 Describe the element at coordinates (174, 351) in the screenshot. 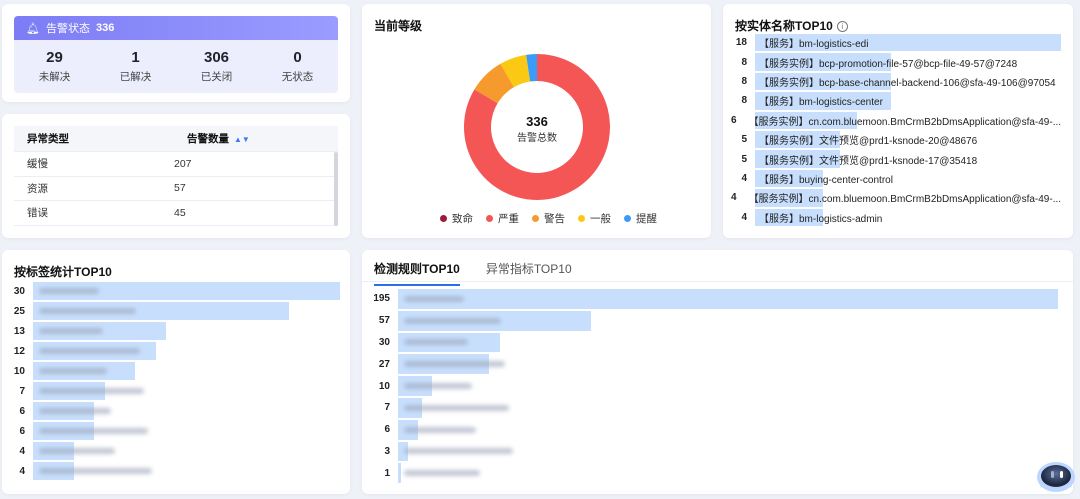

I see `bar-row: 12` at that location.